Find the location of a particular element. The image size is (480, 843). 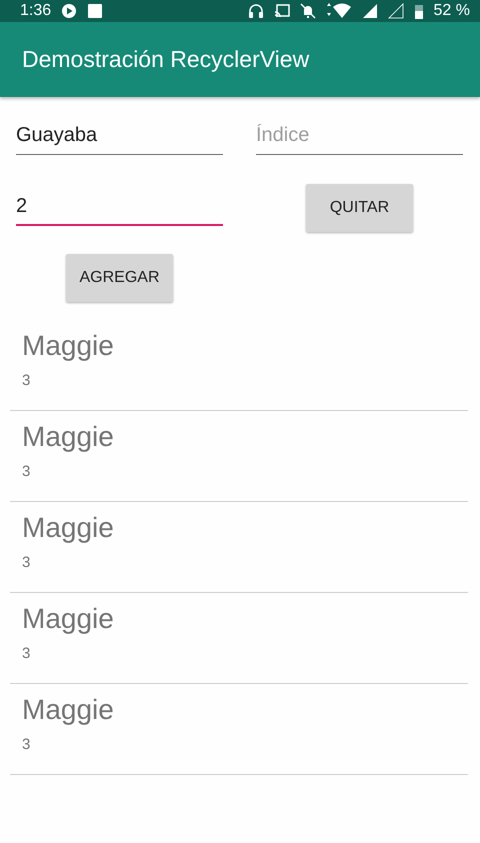

headset-icon is located at coordinates (256, 11).